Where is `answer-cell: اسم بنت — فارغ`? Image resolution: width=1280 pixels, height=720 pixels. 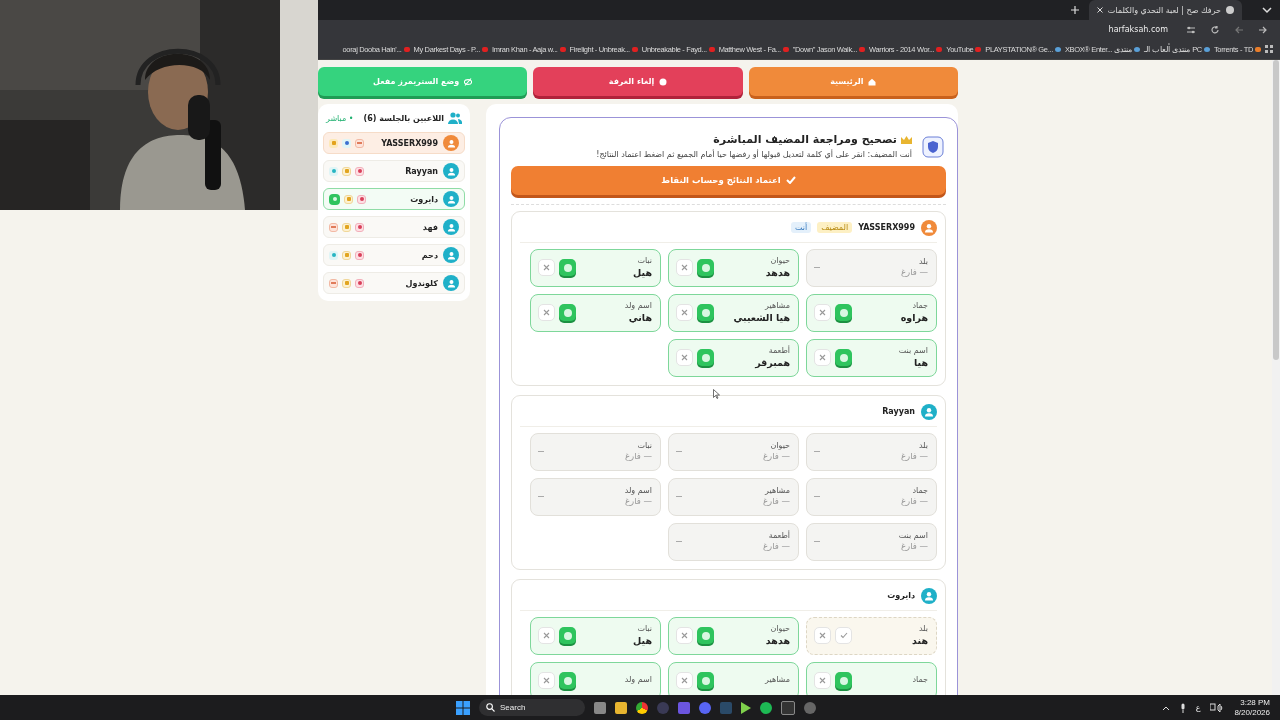 answer-cell: اسم بنت — فارغ is located at coordinates (871, 541).